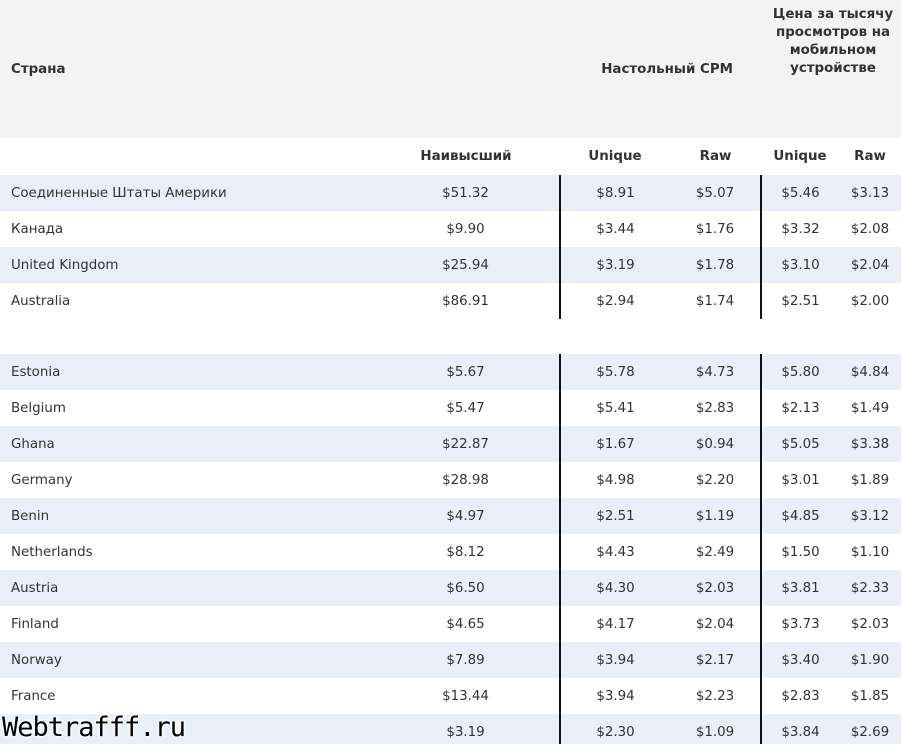 Image resolution: width=901 pixels, height=744 pixels. Describe the element at coordinates (466, 696) in the screenshot. I see `cell-highest: $13.44` at that location.